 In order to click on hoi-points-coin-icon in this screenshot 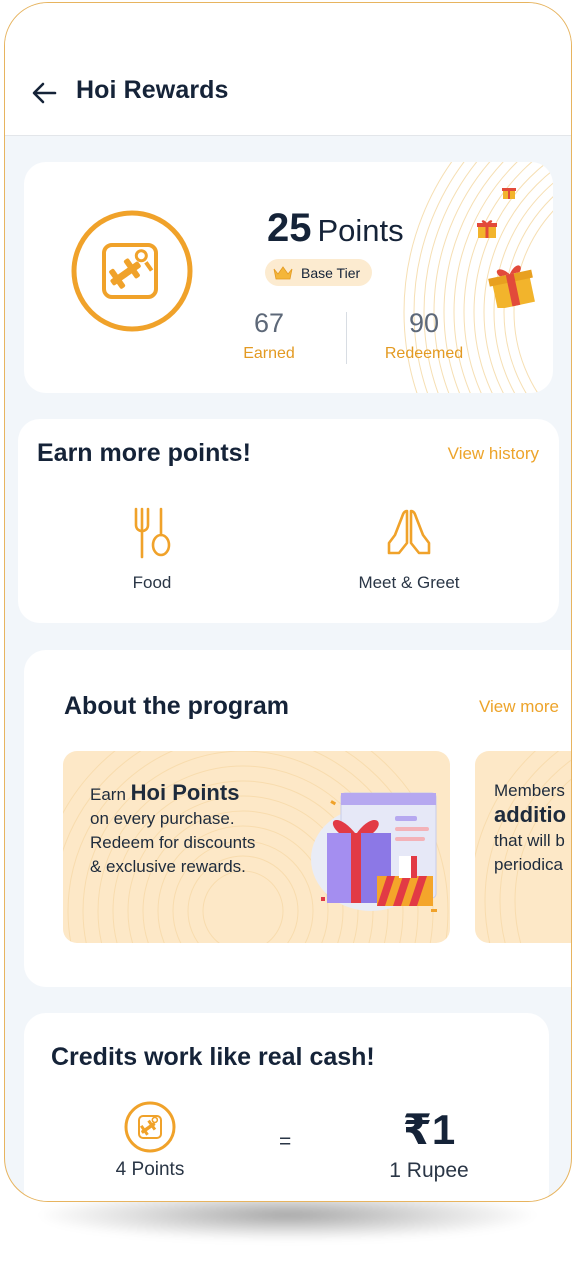, I will do `click(150, 1127)`.